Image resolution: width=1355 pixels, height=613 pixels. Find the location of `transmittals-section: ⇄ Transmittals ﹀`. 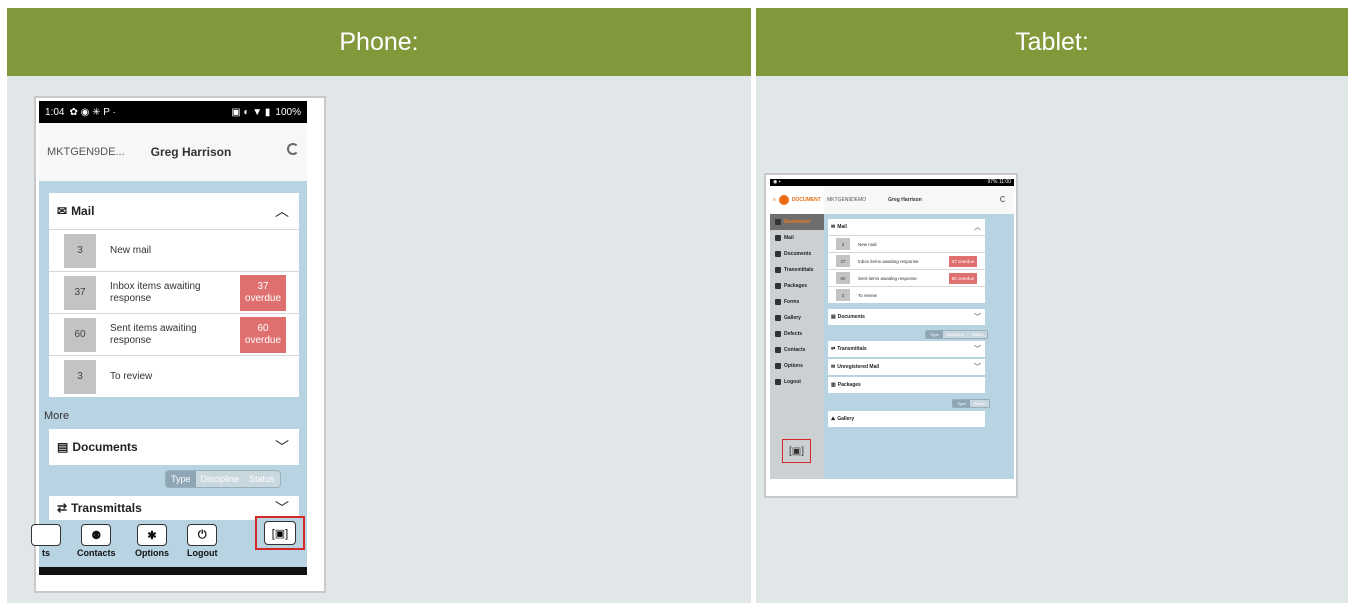

transmittals-section: ⇄ Transmittals ﹀ is located at coordinates (906, 349).